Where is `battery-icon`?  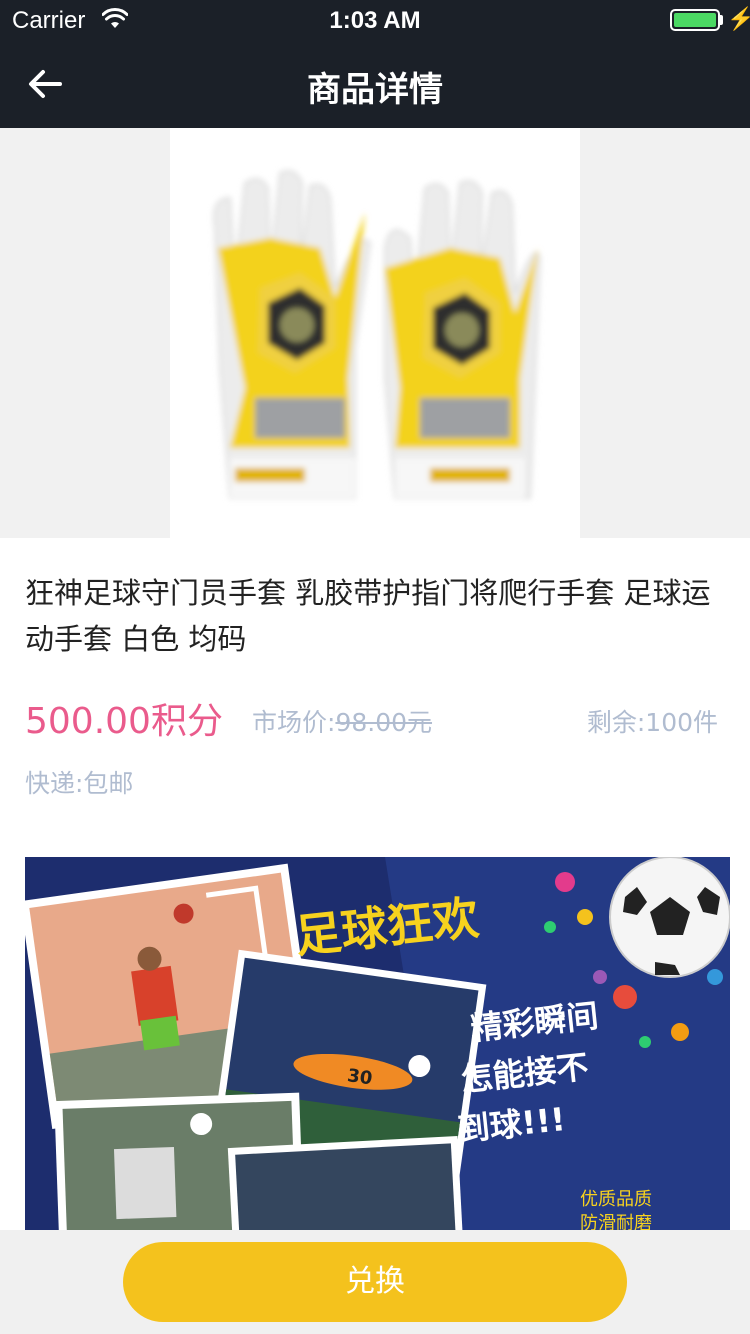 battery-icon is located at coordinates (695, 20).